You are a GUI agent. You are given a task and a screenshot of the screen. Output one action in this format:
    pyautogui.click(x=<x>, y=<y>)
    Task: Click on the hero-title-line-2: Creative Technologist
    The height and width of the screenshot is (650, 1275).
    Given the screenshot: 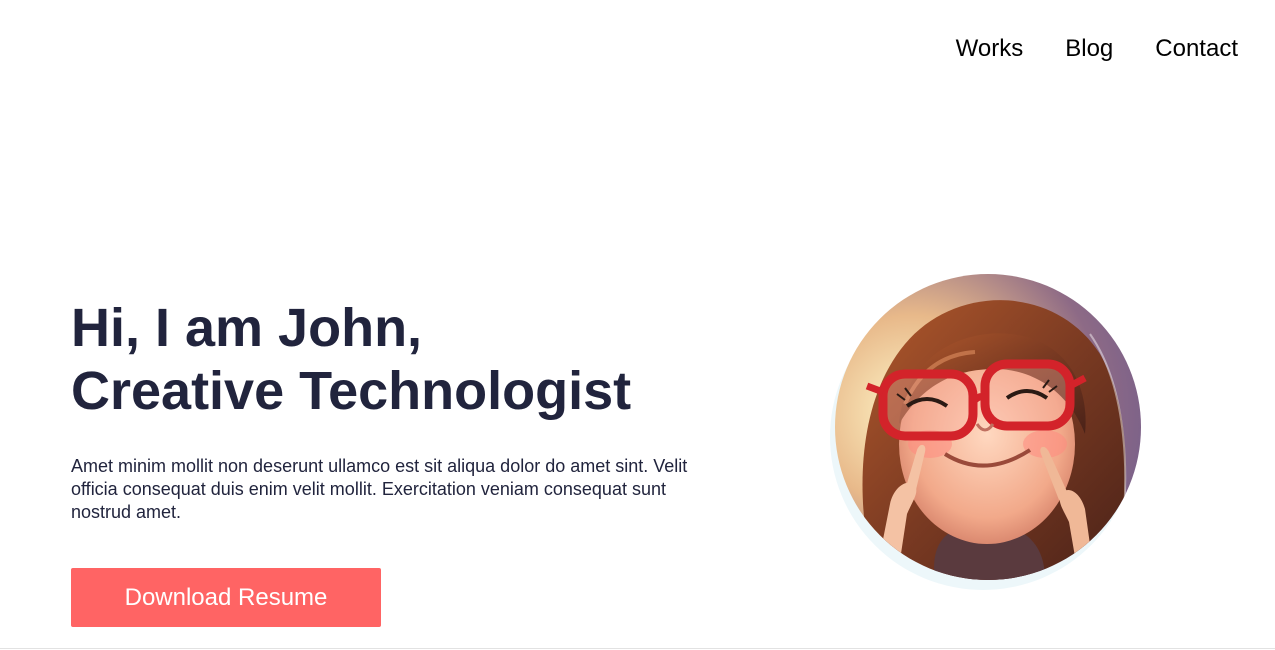 What is the action you would take?
    pyautogui.click(x=351, y=391)
    